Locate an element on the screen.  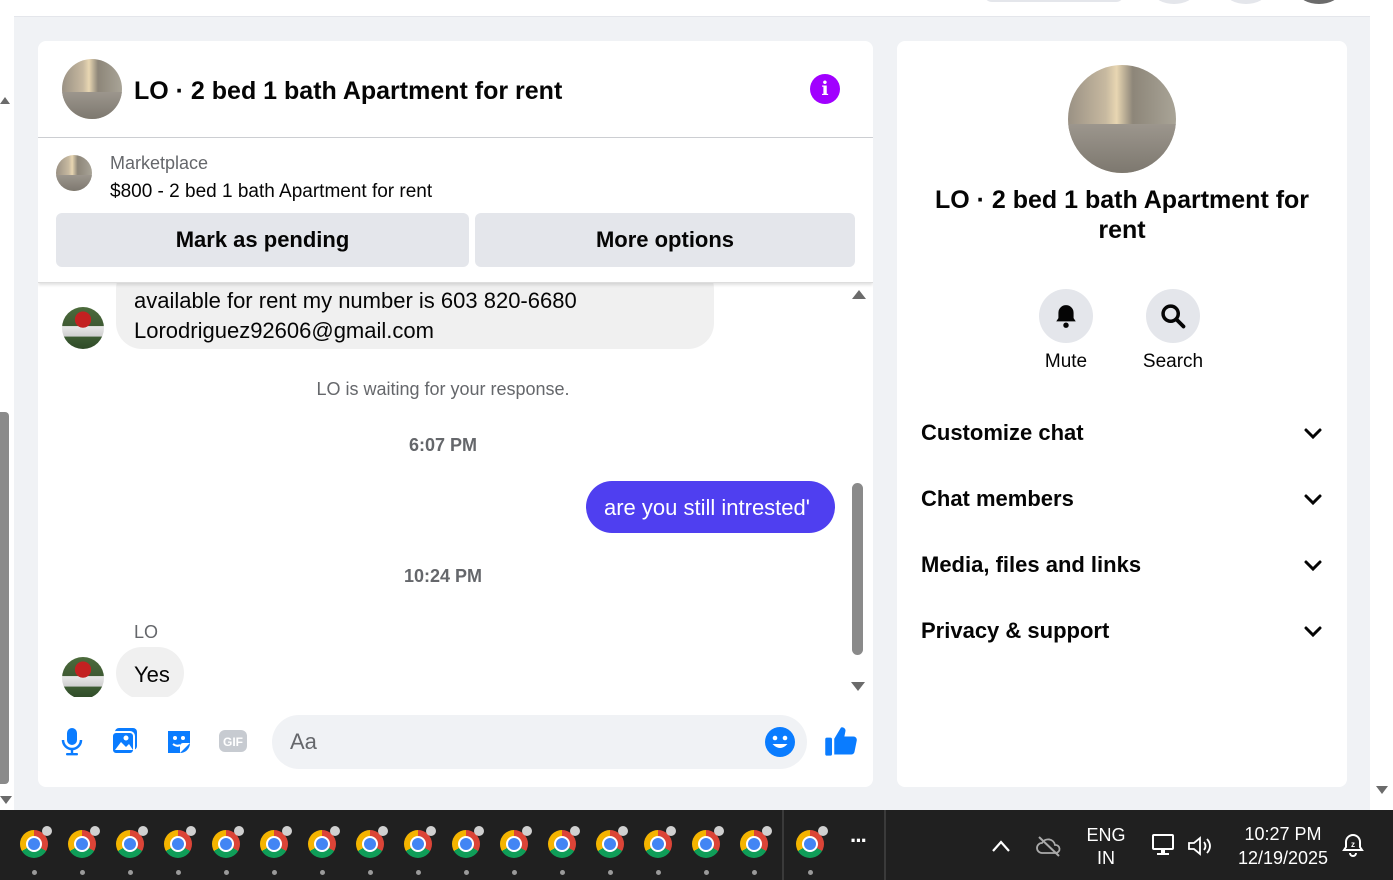
listing-thumbnail is located at coordinates (74, 173).